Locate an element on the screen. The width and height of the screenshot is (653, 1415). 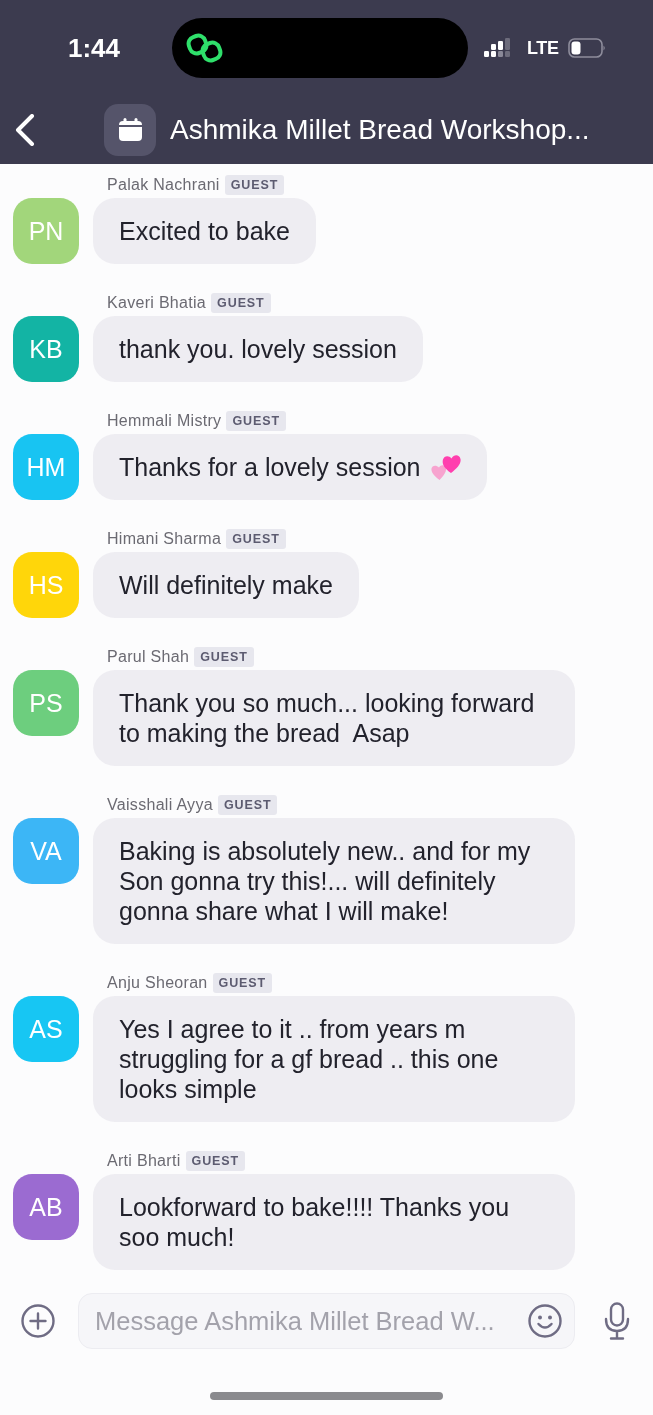
status-time: 1:44 is located at coordinates (95, 48).